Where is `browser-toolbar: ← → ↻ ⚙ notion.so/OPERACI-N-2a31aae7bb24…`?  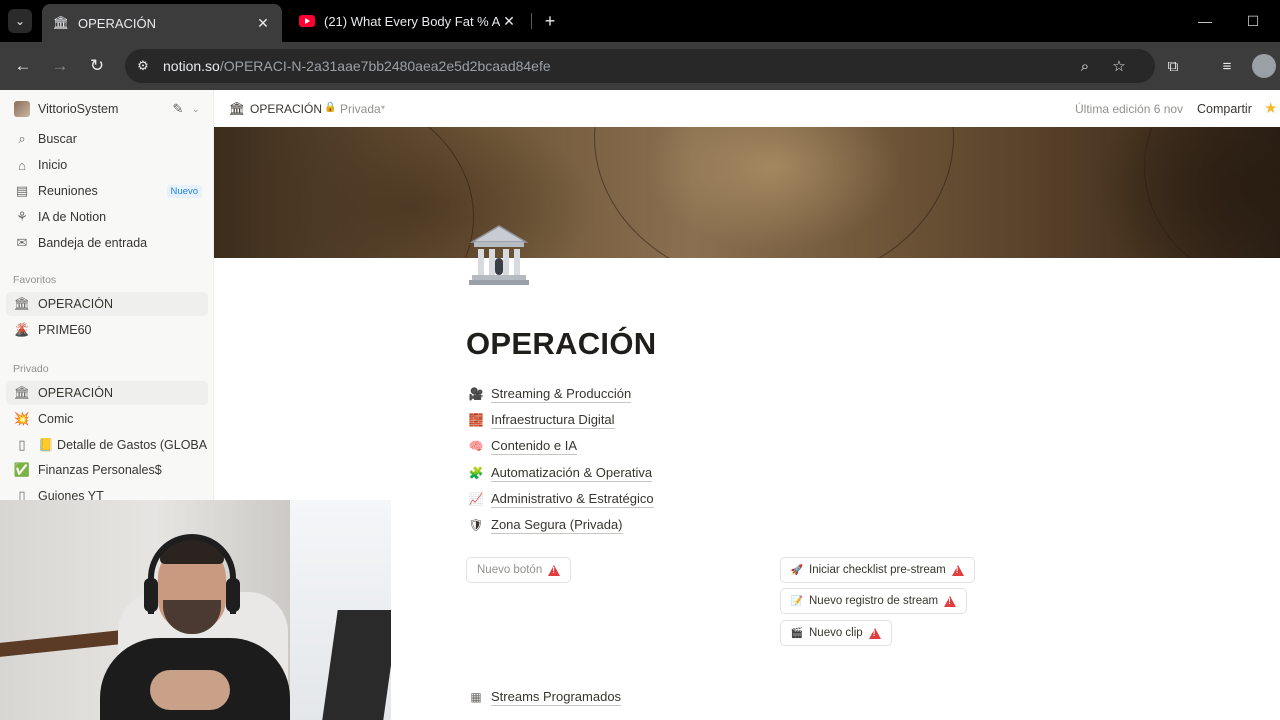
browser-toolbar: ← → ↻ ⚙ notion.so/OPERACI-N-2a31aae7bb24… is located at coordinates (640, 66).